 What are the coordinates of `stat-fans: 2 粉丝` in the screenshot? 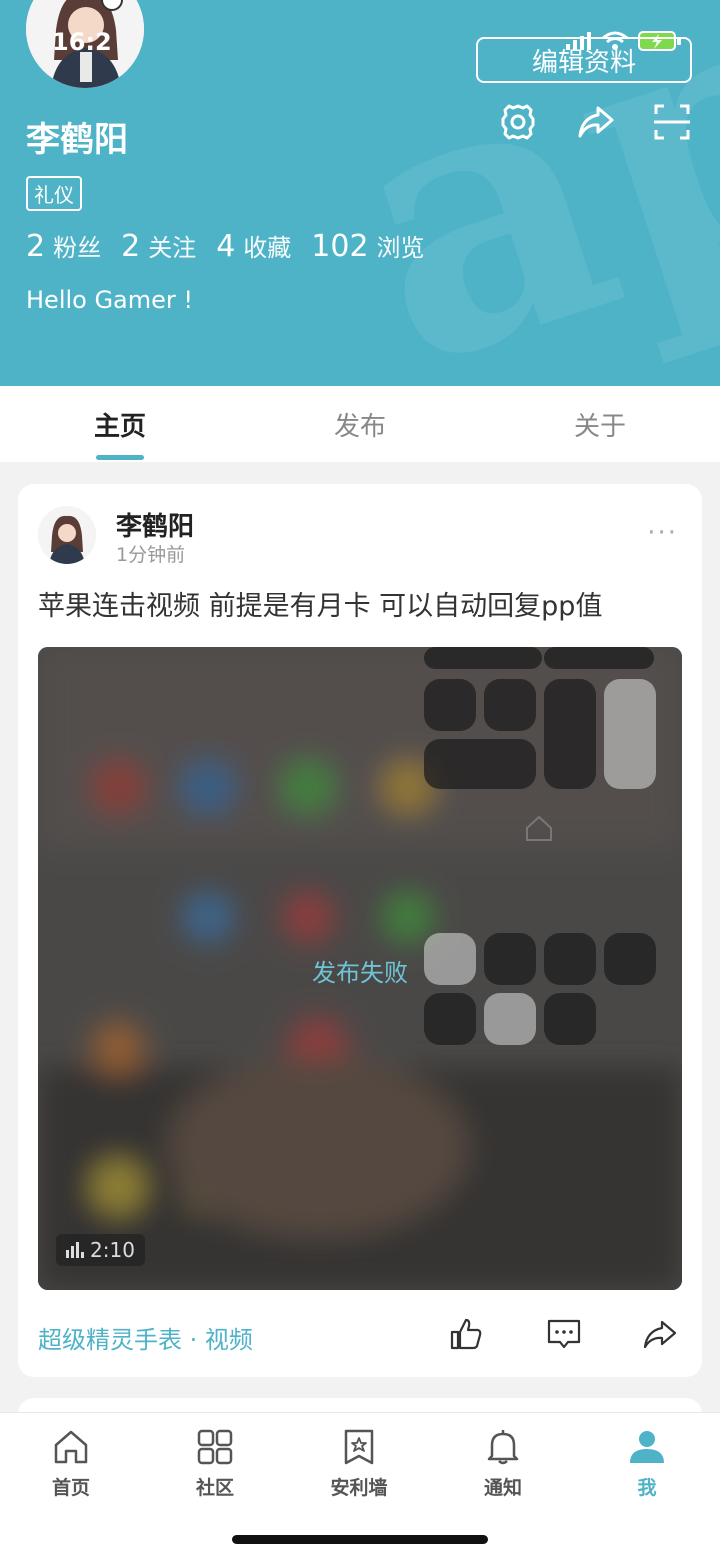 It's located at (63, 246).